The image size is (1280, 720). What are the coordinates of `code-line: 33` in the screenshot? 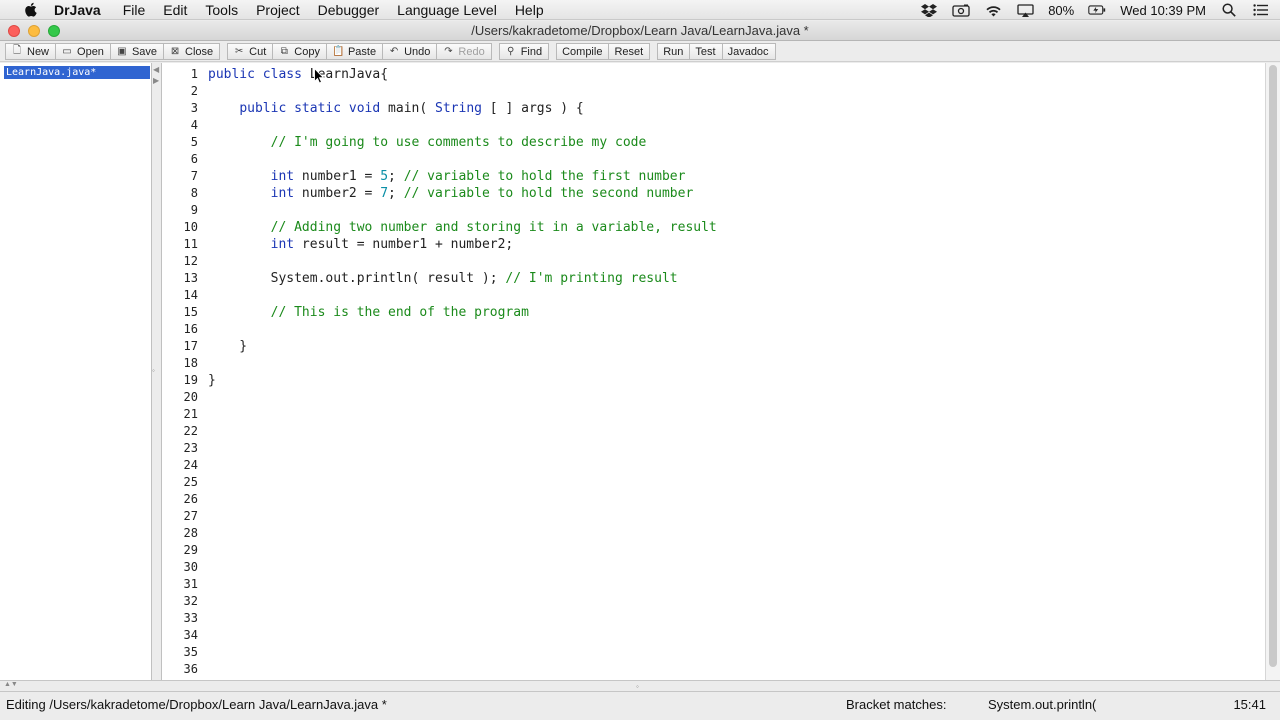 It's located at (713, 618).